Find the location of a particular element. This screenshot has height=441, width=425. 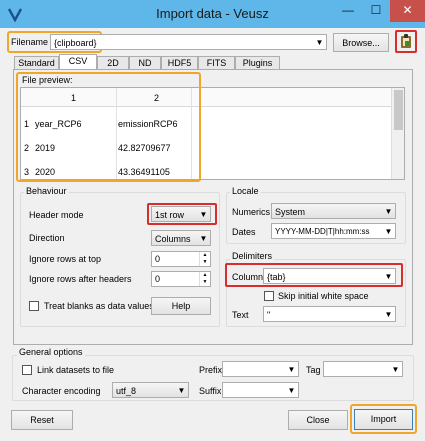

ignore-top-label: Ignore rows at top is located at coordinates (65, 259).